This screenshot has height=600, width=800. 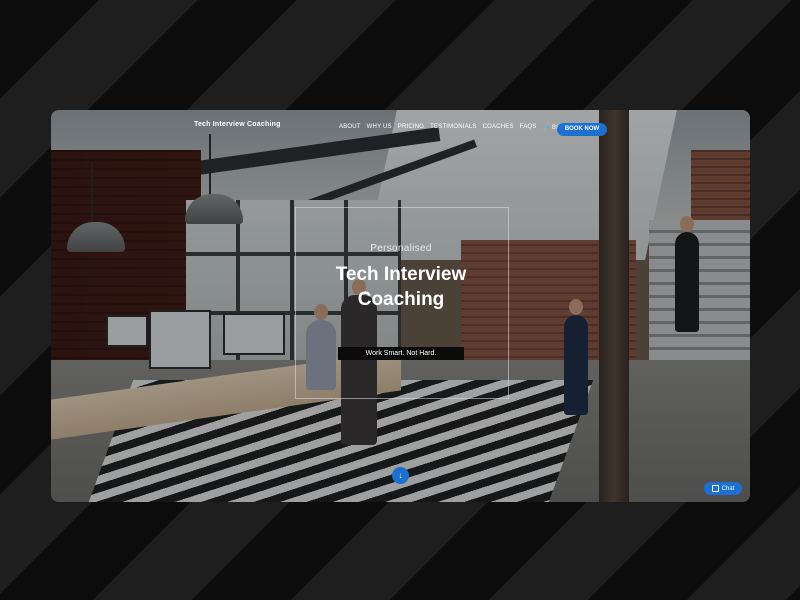 I want to click on nav-link-pricing: PRICING, so click(x=411, y=127).